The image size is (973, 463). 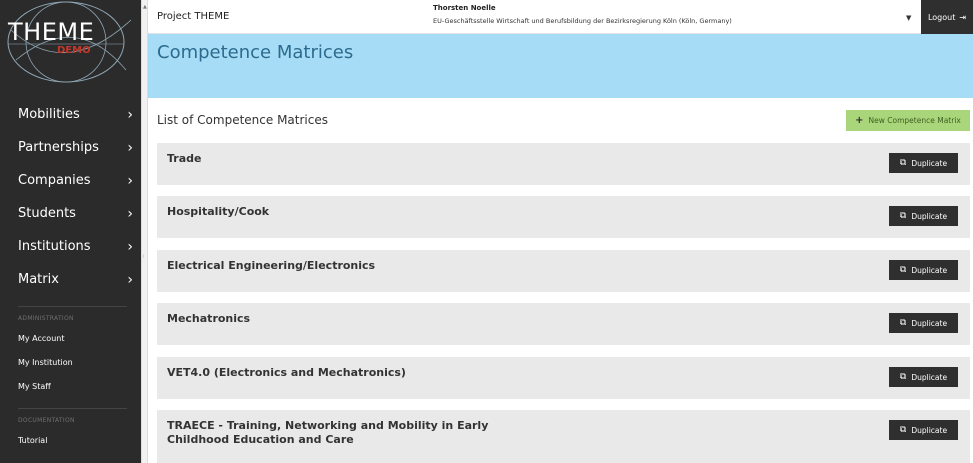 I want to click on user-name: Thorsten Noelle, so click(x=464, y=8).